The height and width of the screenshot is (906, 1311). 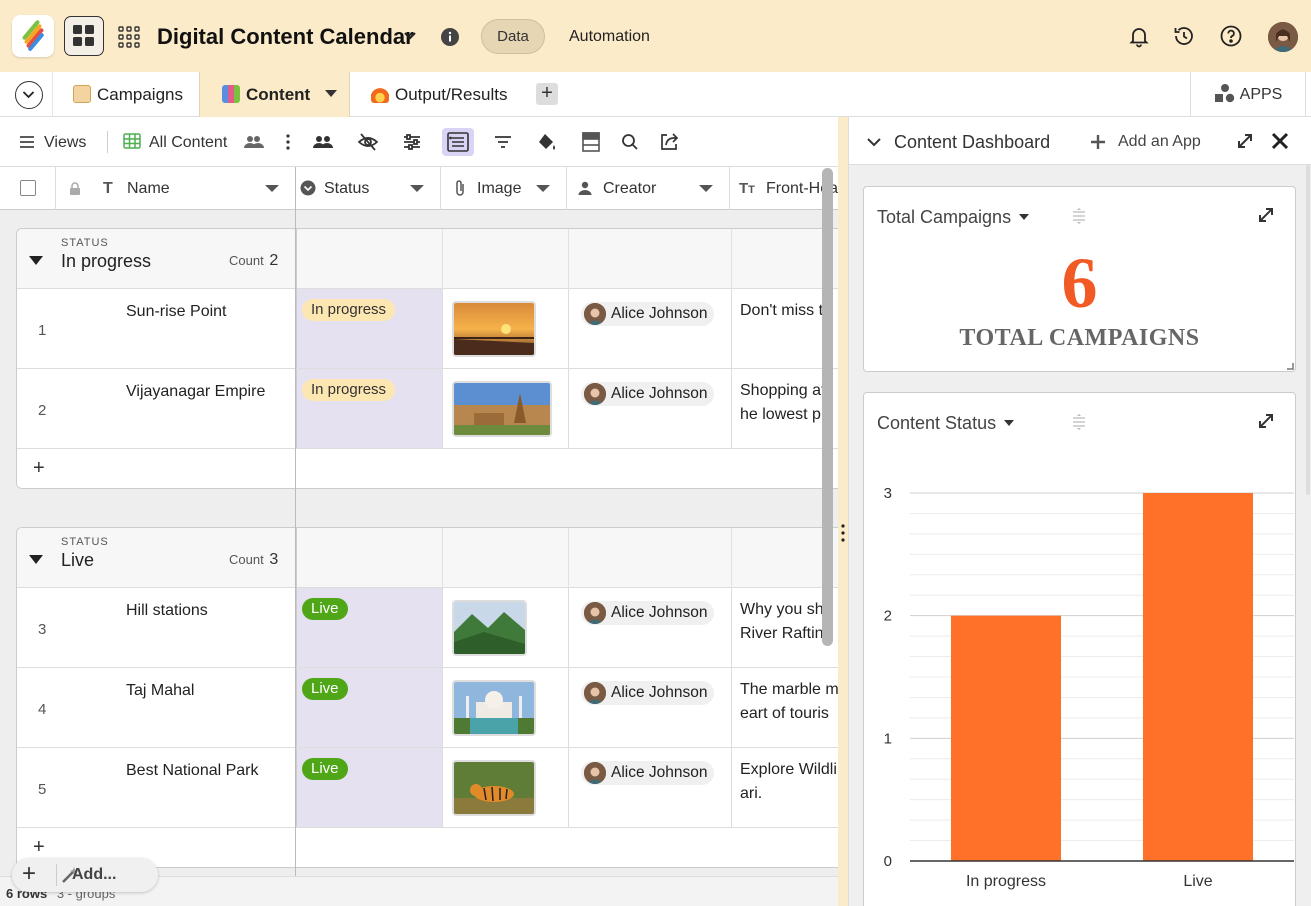 I want to click on grid-scrollbar, so click(x=827, y=407).